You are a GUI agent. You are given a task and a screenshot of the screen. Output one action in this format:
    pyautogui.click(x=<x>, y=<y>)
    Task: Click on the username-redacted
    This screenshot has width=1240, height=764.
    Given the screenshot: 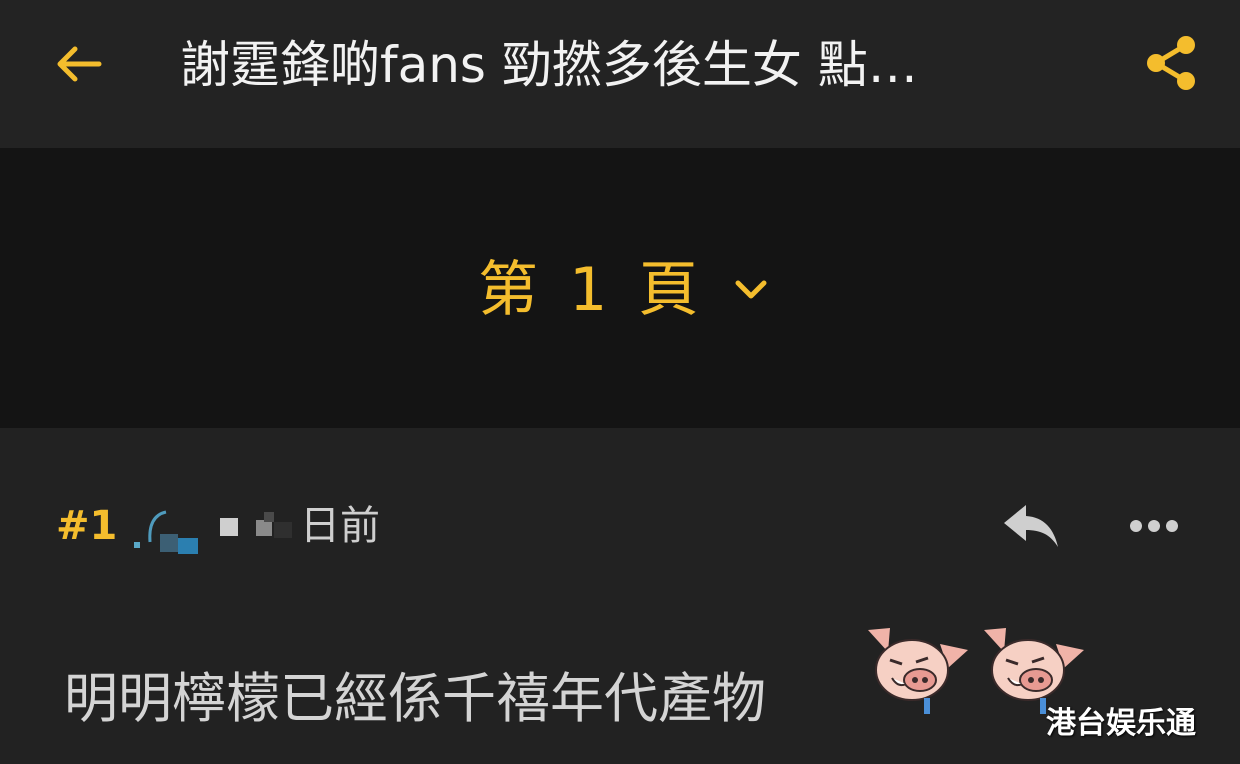 What is the action you would take?
    pyautogui.click(x=256, y=526)
    